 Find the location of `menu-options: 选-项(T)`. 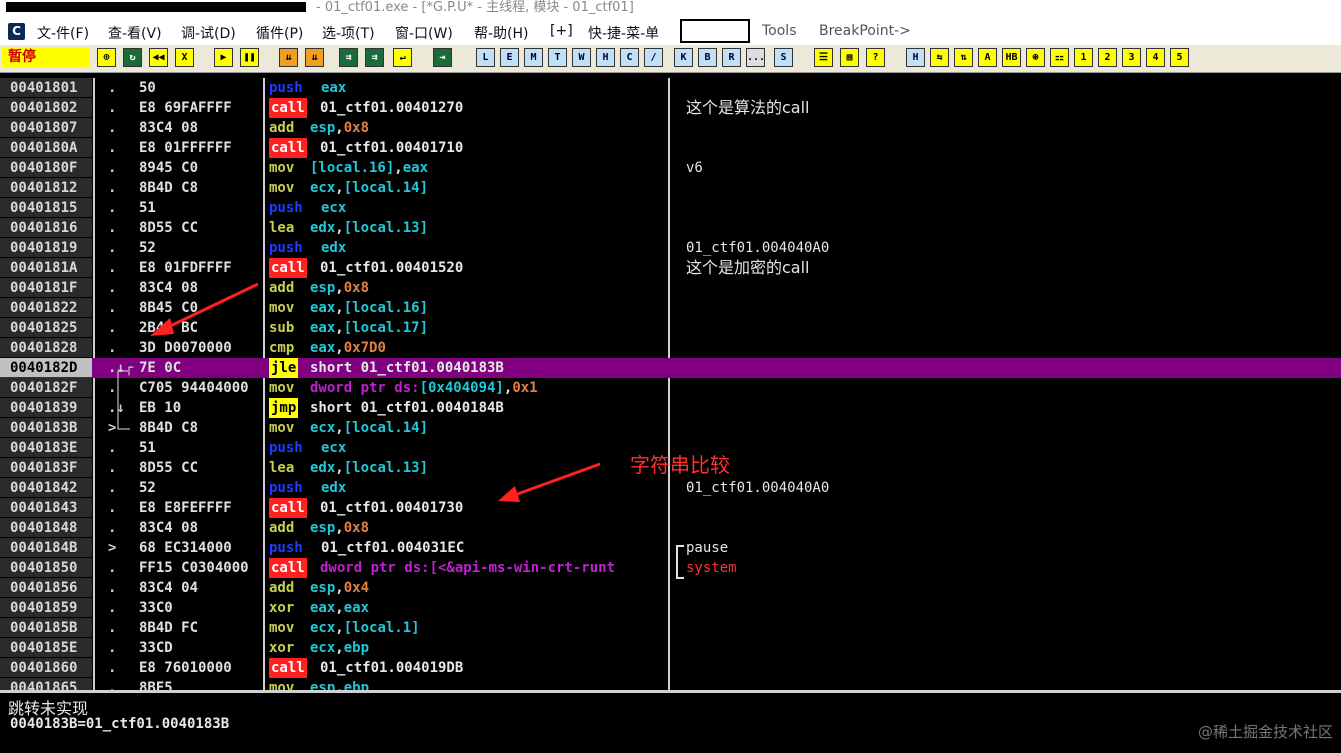

menu-options: 选-项(T) is located at coordinates (348, 33).